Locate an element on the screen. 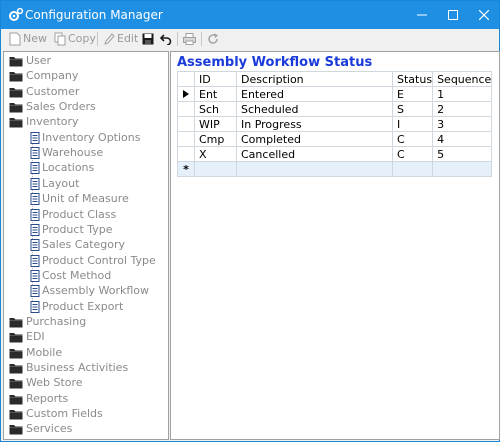 The height and width of the screenshot is (442, 500). table-row: Ent Entered E 1 is located at coordinates (335, 94).